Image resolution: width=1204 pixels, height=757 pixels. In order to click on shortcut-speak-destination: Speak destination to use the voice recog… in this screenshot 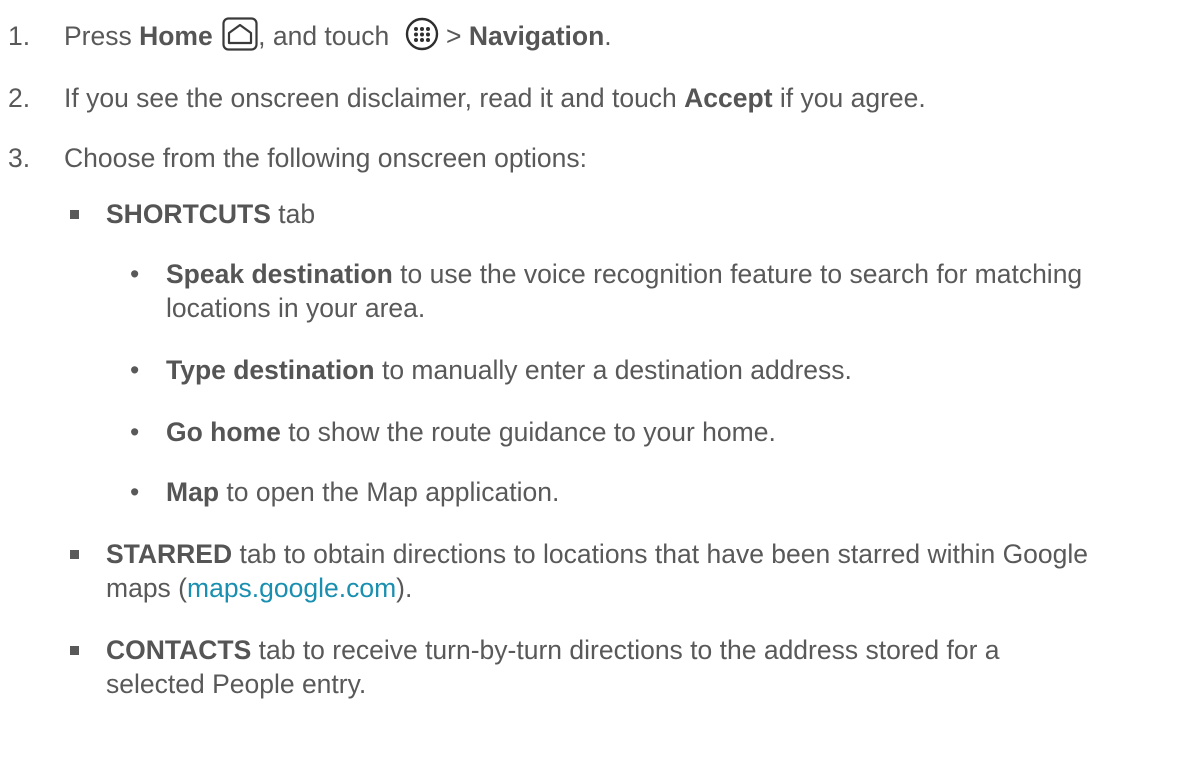, I will do `click(624, 274)`.